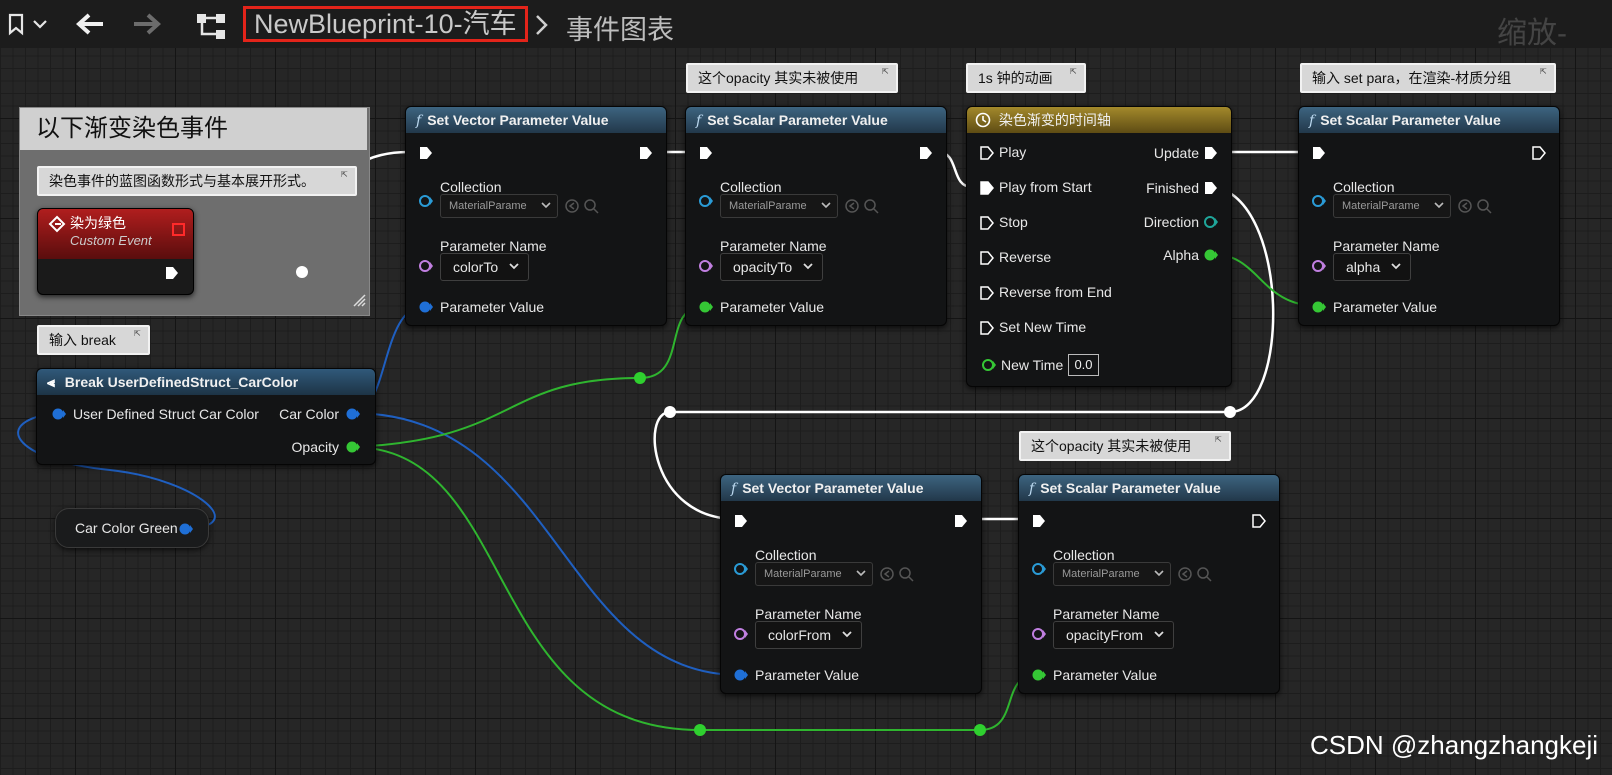  Describe the element at coordinates (186, 531) in the screenshot. I see `variable-out-pin` at that location.